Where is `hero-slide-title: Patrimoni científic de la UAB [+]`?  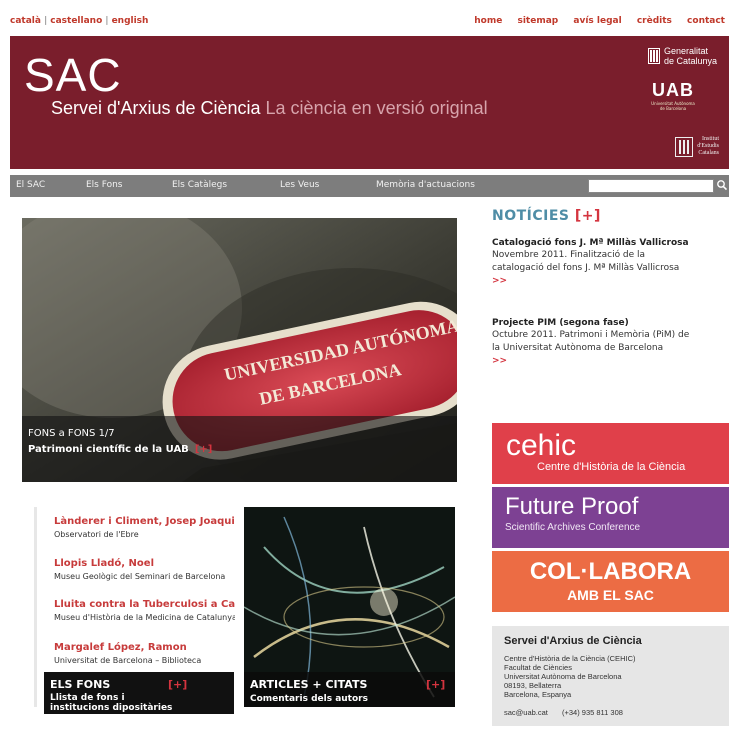
hero-slide-title: Patrimoni científic de la UAB [+] is located at coordinates (120, 449).